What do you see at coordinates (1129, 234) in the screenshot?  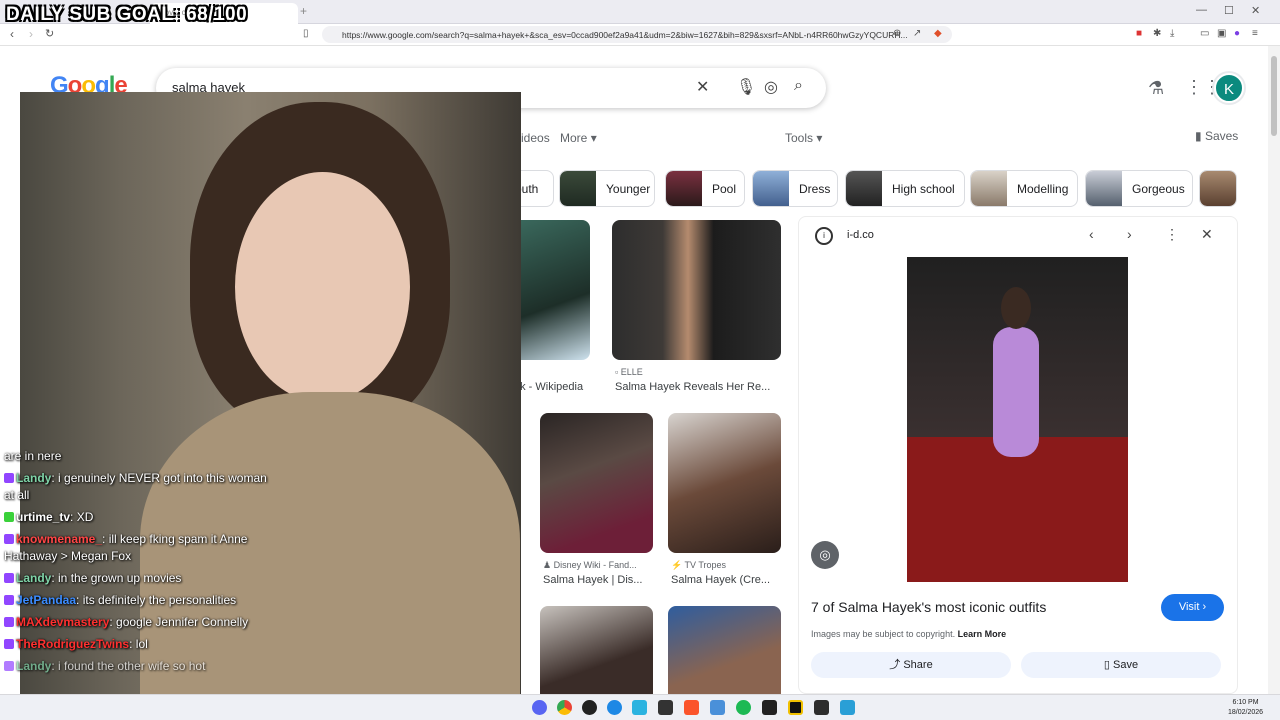 I see `next-icon: ›` at bounding box center [1129, 234].